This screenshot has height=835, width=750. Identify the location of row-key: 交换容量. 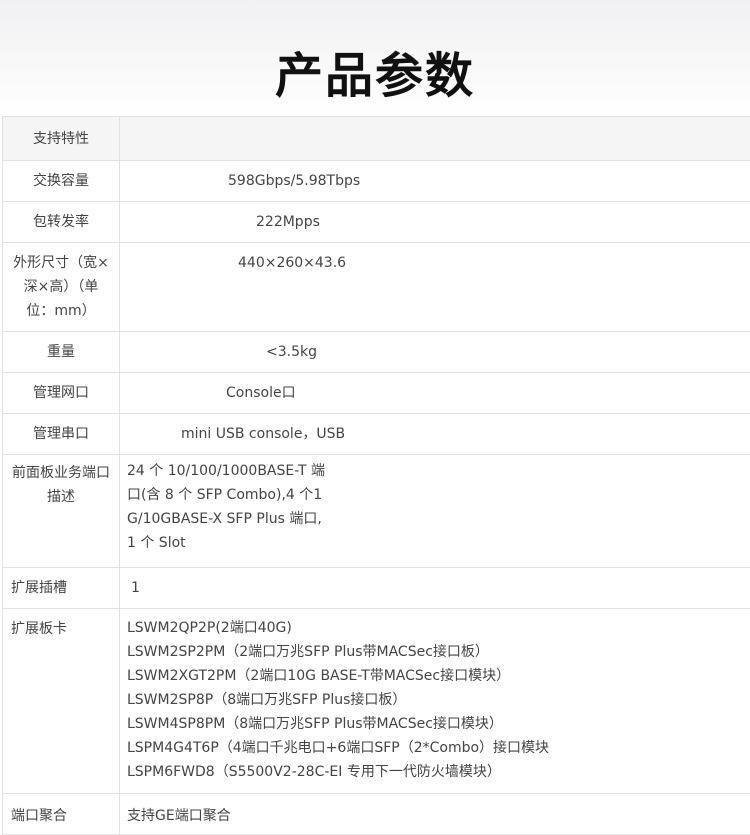
(61, 181).